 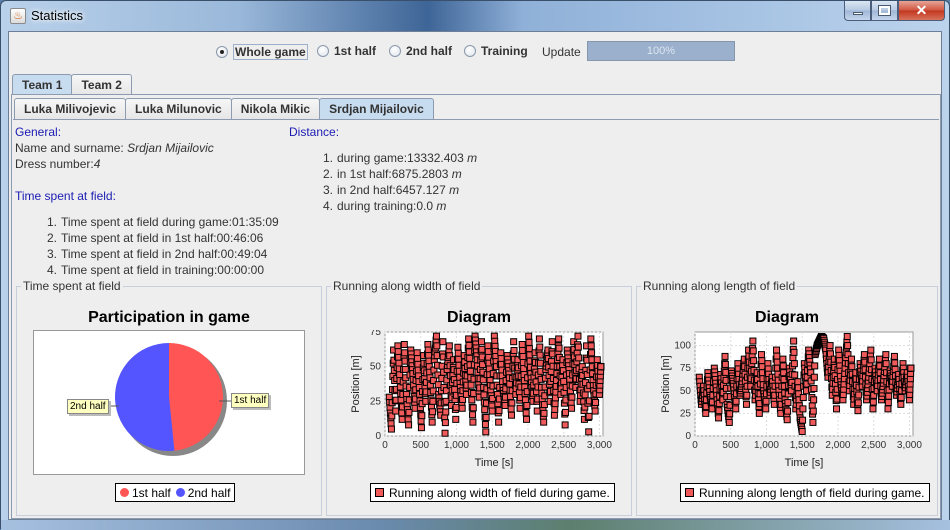 What do you see at coordinates (101, 84) in the screenshot?
I see `tab-team-2: Team 2` at bounding box center [101, 84].